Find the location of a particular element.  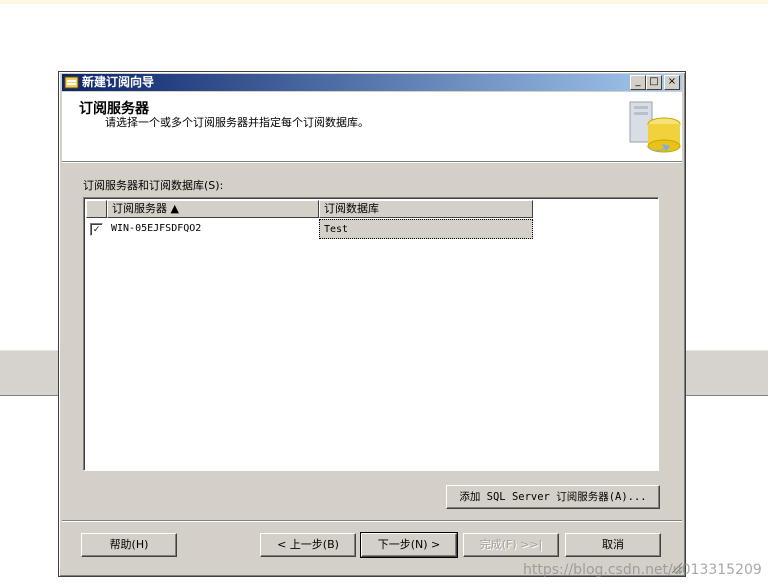

header-separator is located at coordinates (372, 162).